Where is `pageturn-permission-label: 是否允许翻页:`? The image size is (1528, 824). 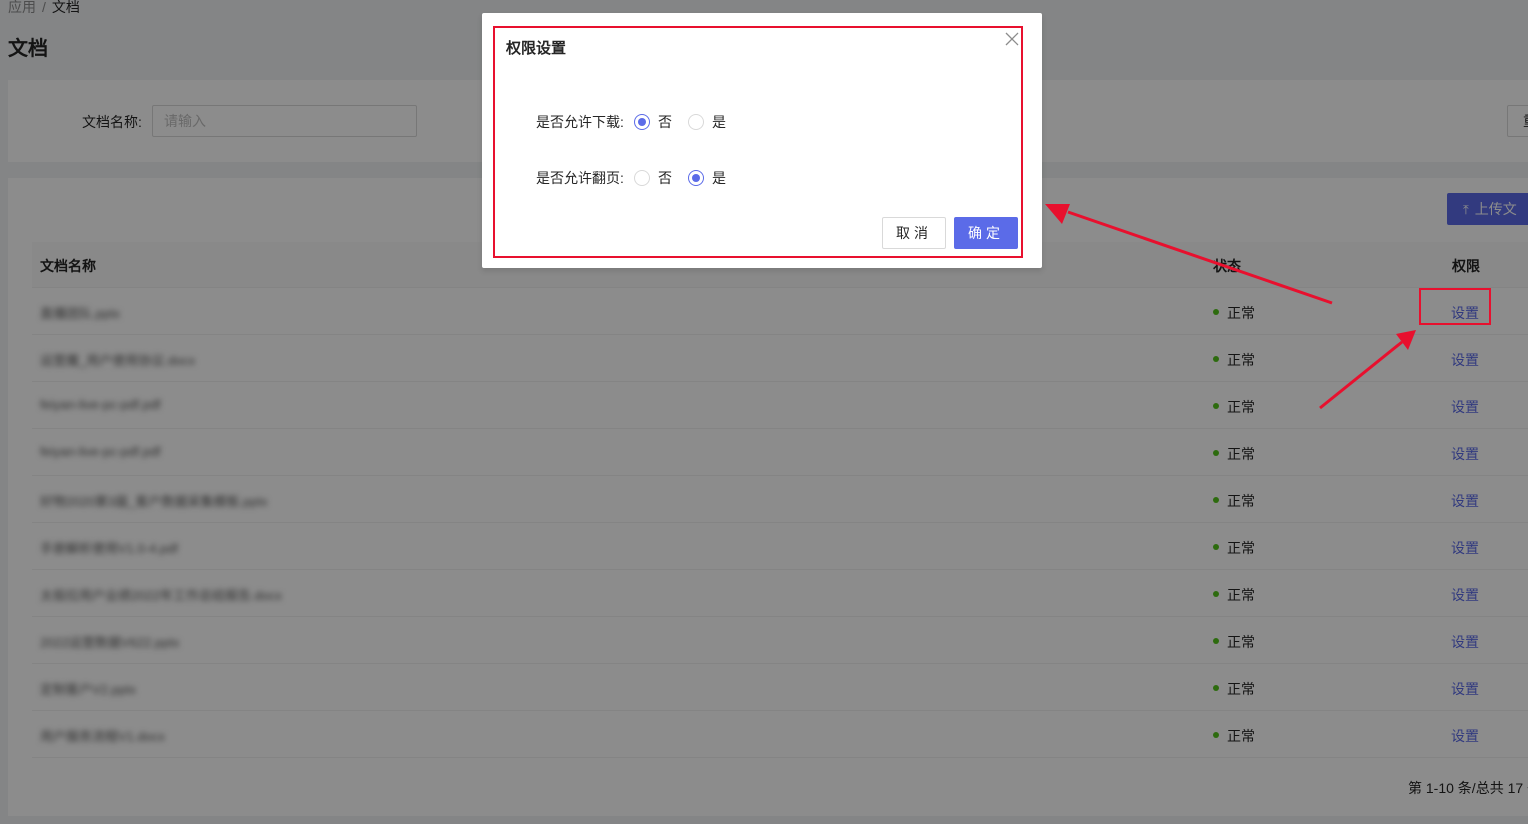
pageturn-permission-label: 是否允许翻页: is located at coordinates (580, 178).